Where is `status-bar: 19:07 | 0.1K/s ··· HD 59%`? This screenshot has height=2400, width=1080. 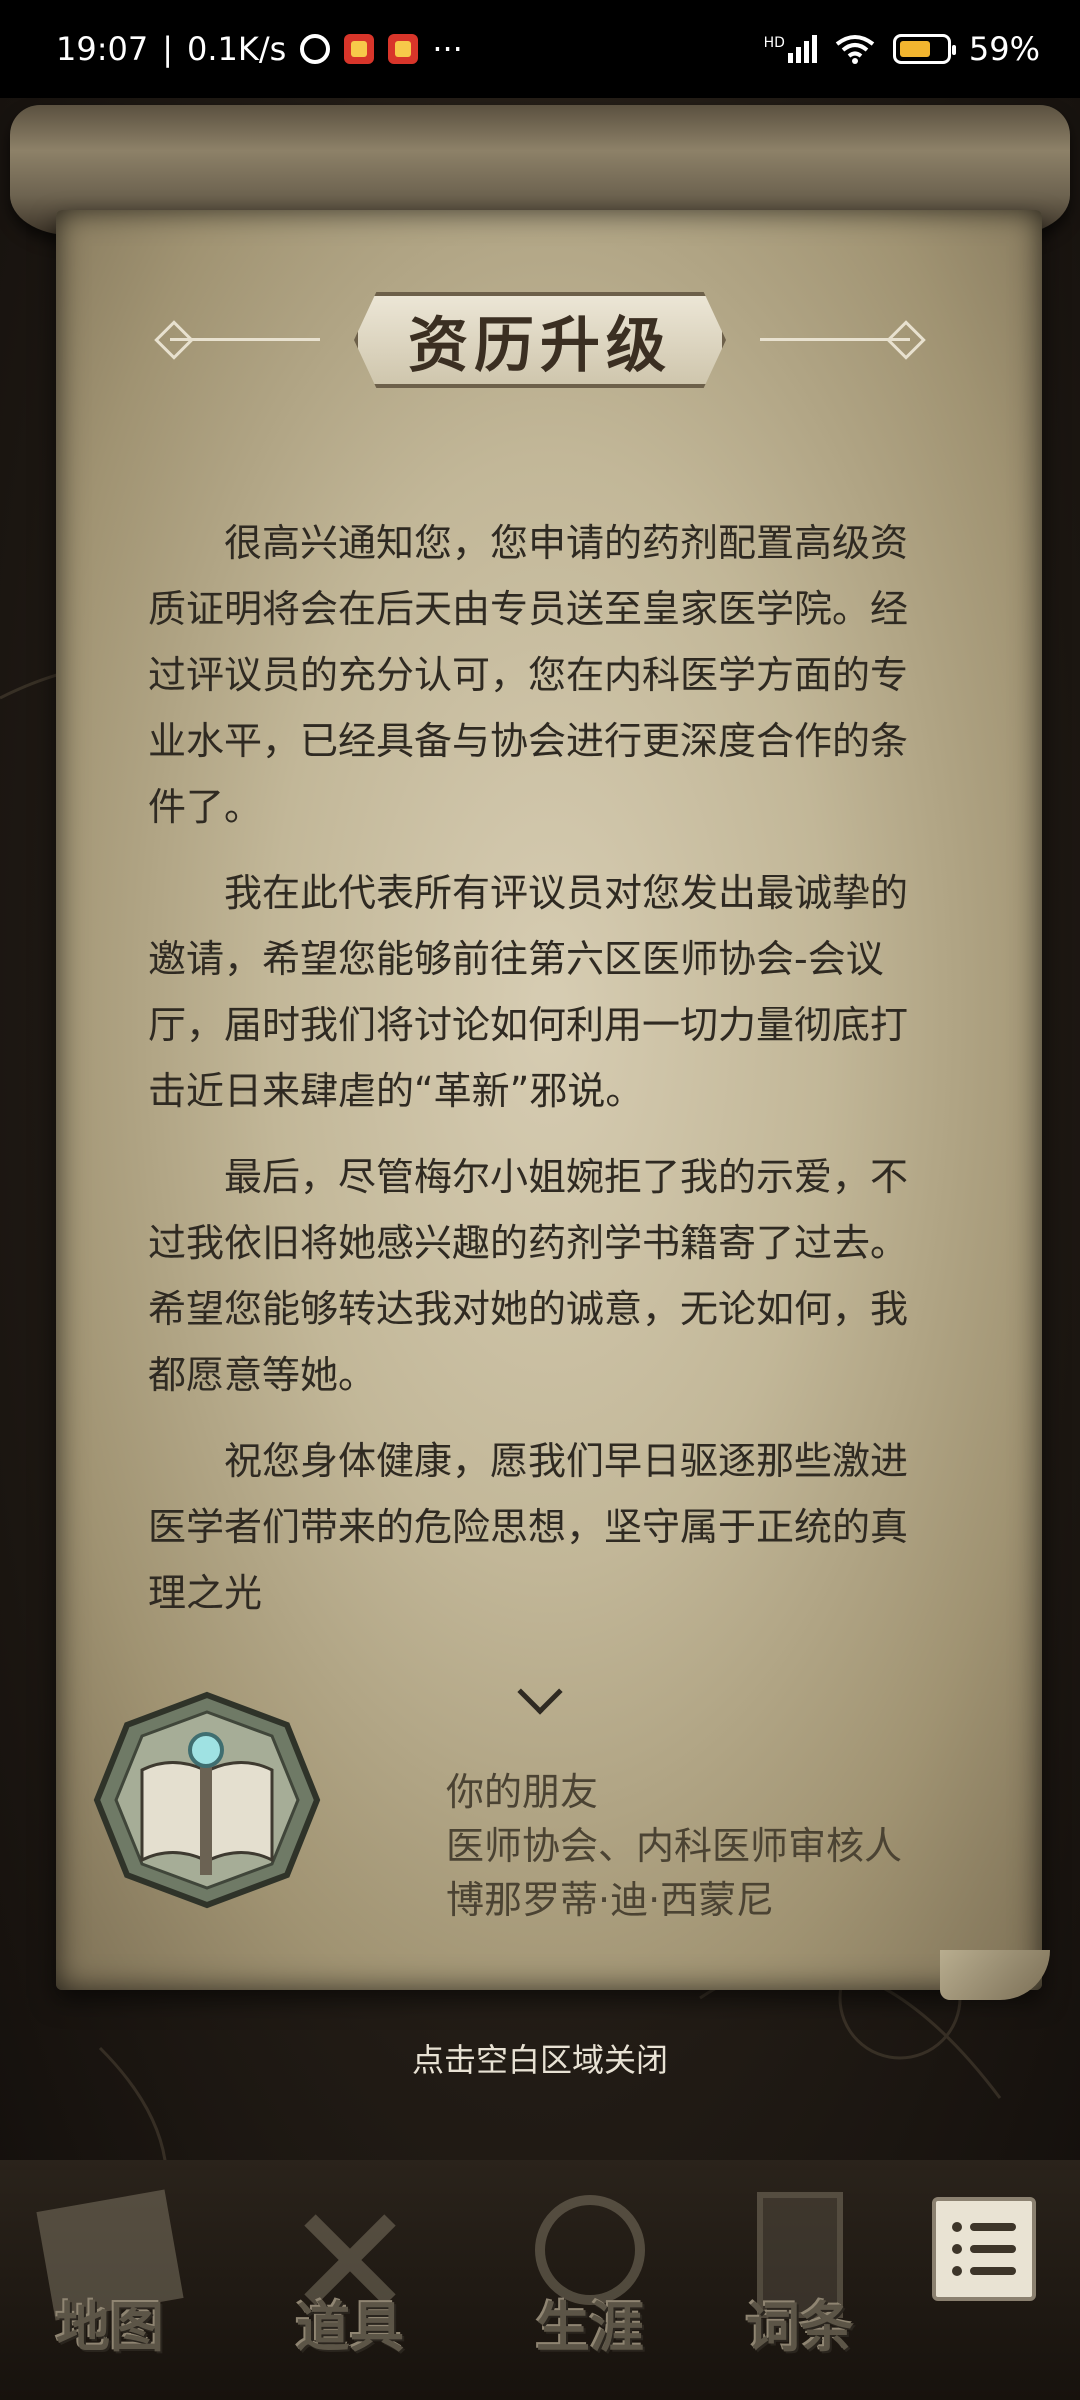
status-bar: 19:07 | 0.1K/s ··· HD 59% is located at coordinates (540, 49).